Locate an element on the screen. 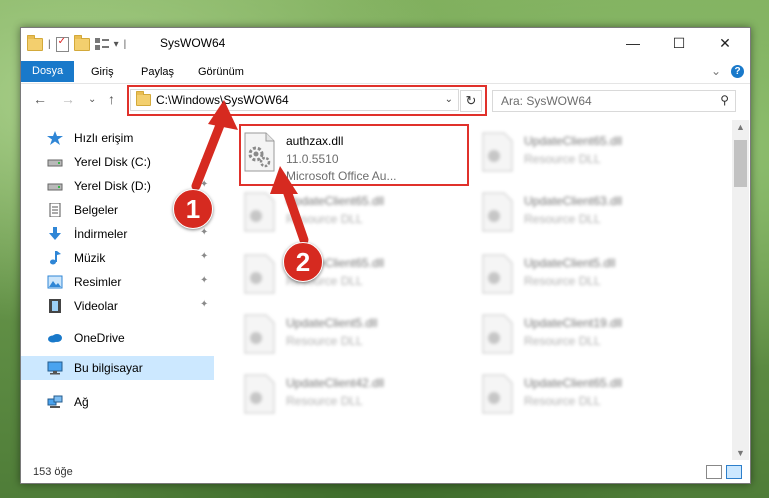 The width and height of the screenshot is (769, 498). callout-2: 2 is located at coordinates (303, 262).